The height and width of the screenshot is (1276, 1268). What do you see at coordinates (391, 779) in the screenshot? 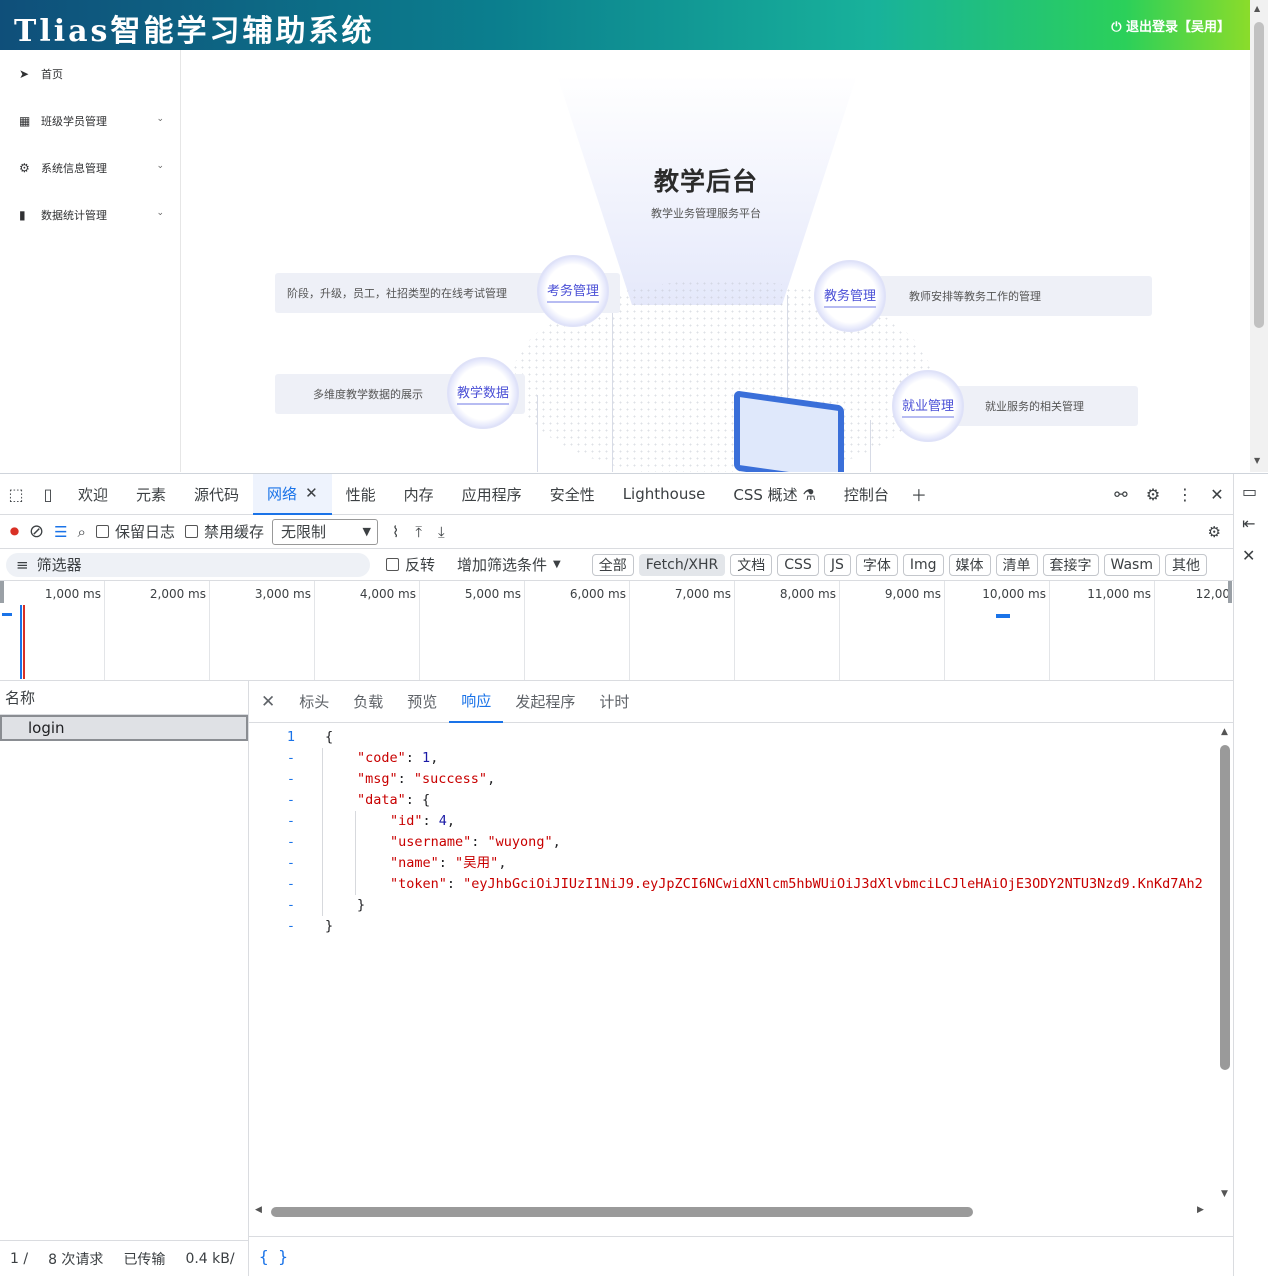
I see `code-line: - "msg": "success",` at bounding box center [391, 779].